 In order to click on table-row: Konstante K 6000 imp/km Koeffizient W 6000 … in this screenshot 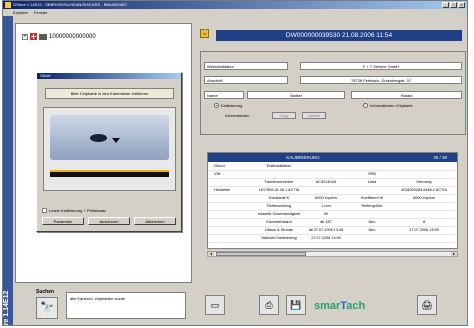, I will do `click(332, 199)`.